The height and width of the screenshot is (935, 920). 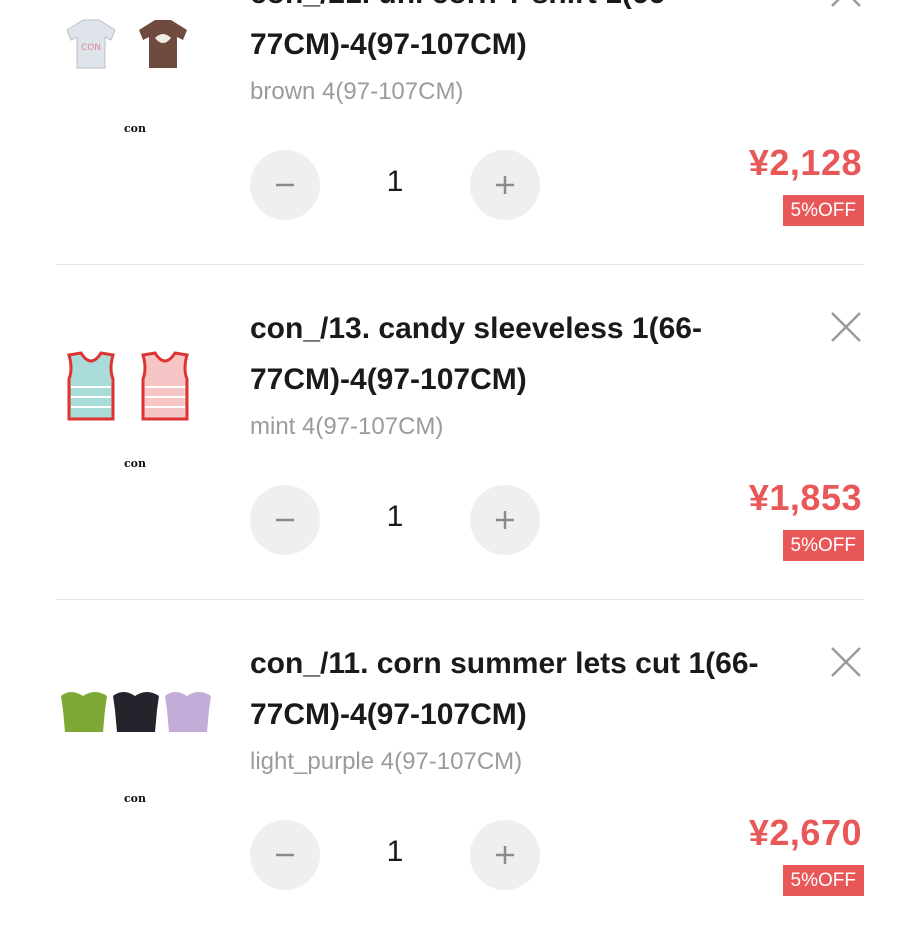 I want to click on product-image: CON, so click(x=126, y=44).